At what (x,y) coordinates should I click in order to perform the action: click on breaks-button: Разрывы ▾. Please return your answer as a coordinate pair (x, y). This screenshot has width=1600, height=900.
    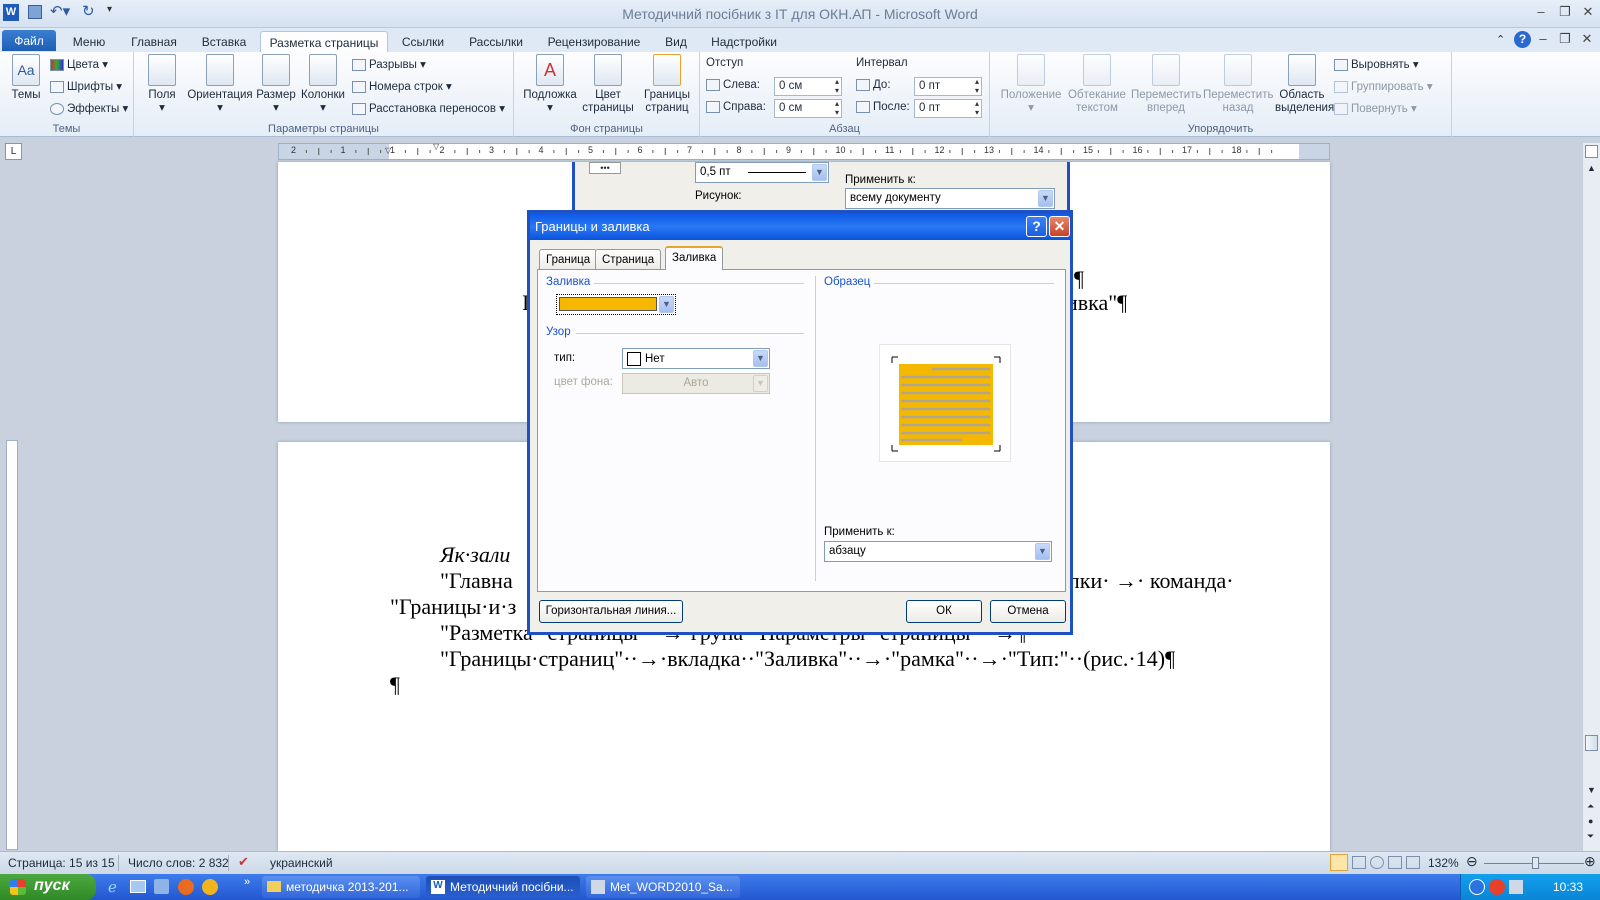
    Looking at the image, I should click on (389, 64).